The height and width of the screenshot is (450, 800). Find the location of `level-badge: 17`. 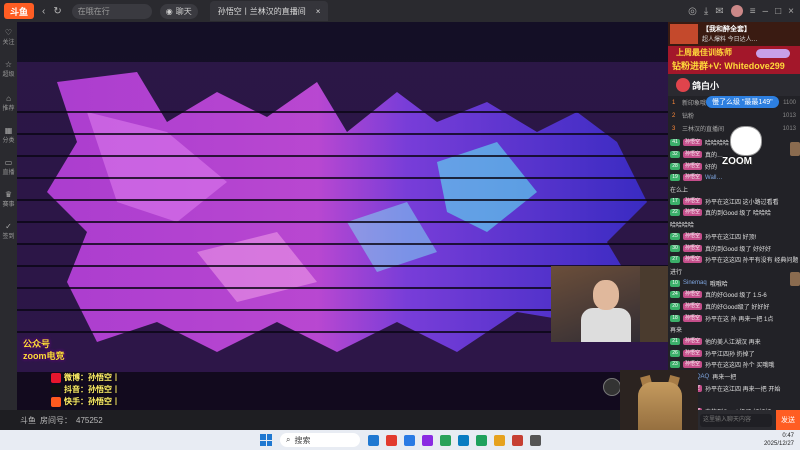

level-badge: 17 is located at coordinates (675, 201).